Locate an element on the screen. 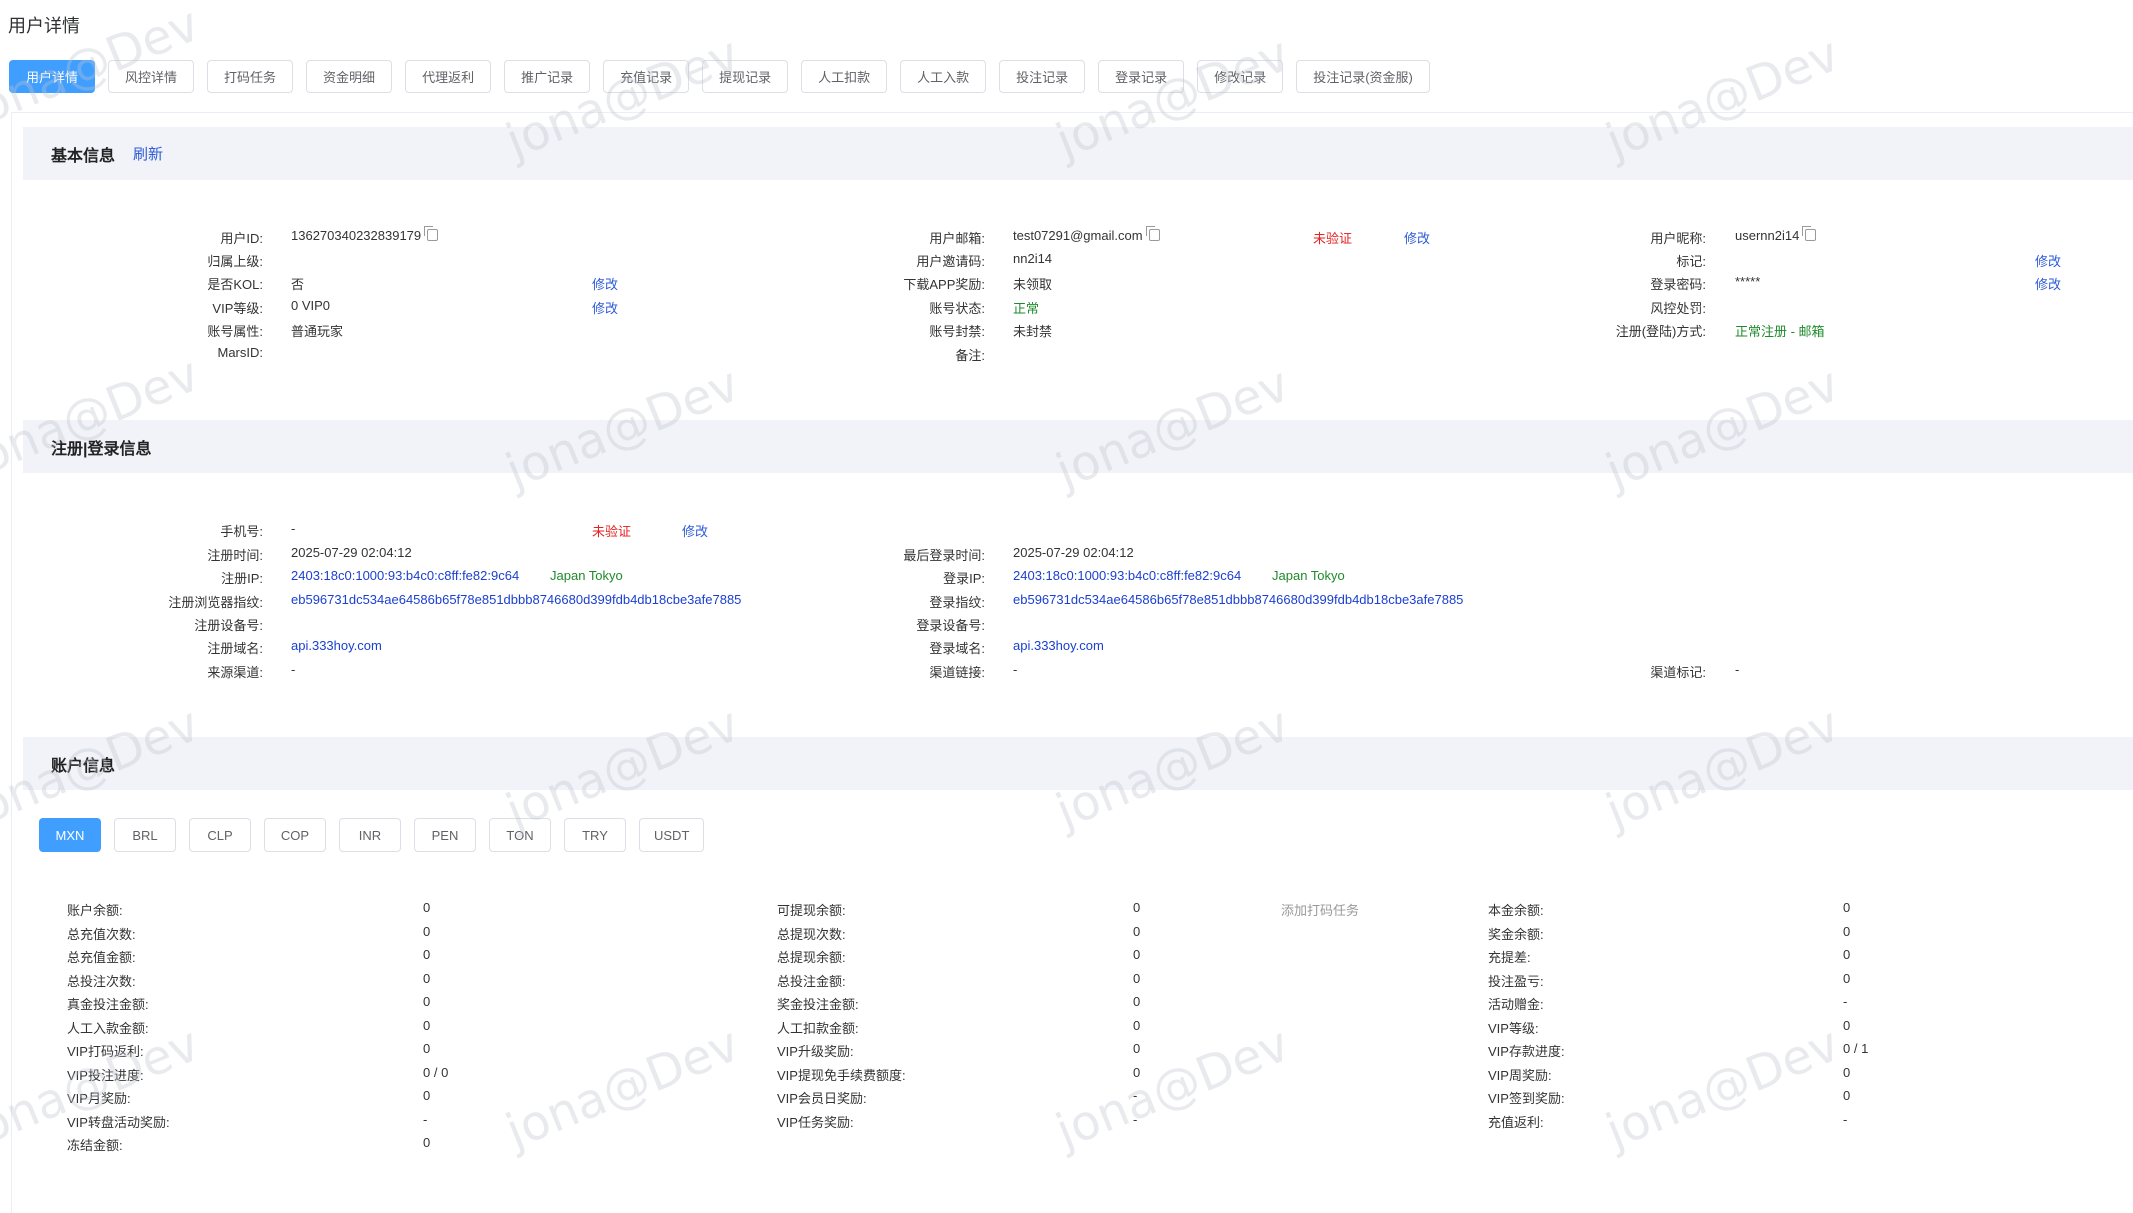 Image resolution: width=2133 pixels, height=1213 pixels. account-field-label: 人工扣款金额: is located at coordinates (818, 1028).